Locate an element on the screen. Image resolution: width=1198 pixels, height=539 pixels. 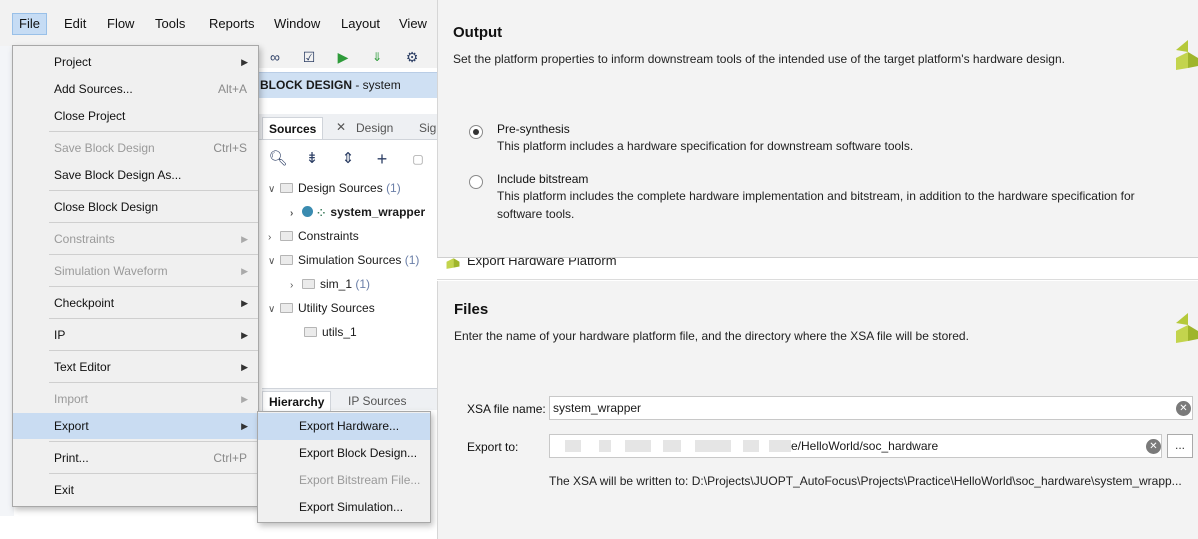
menu-item-close-project: Close Project is located at coordinates (135, 116).